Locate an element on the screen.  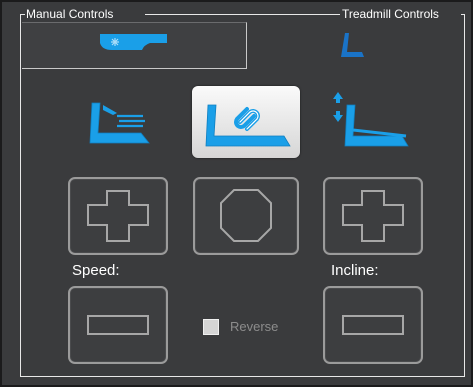
stop-octagon-icon is located at coordinates (246, 215).